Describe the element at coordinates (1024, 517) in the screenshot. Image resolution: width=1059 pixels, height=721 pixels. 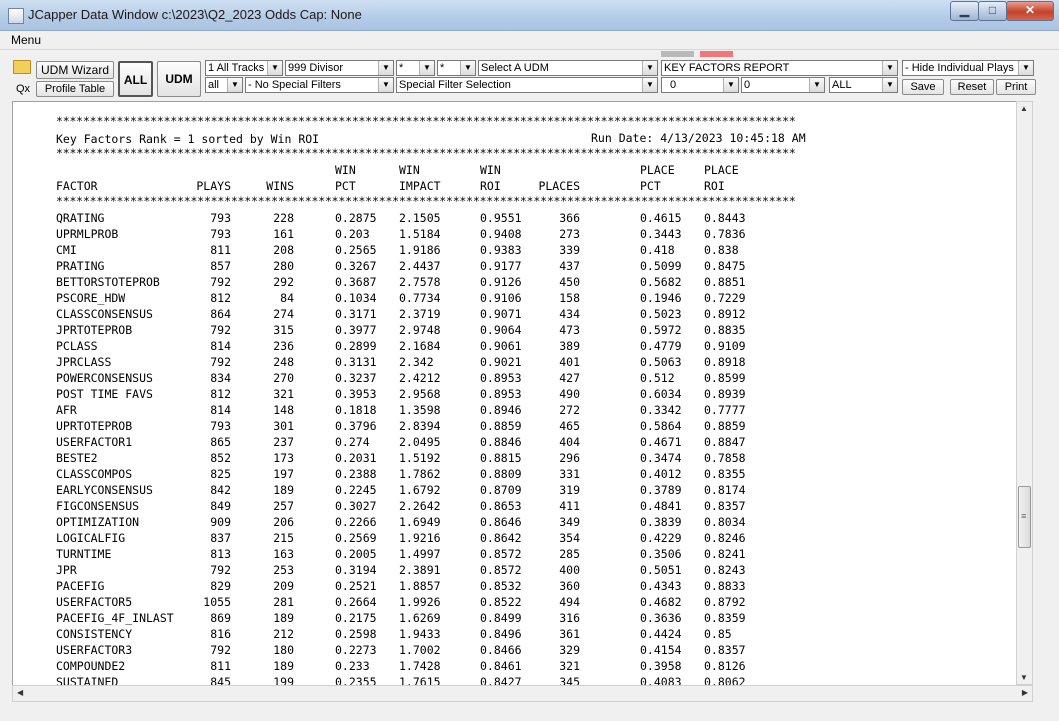
I see `scroll-thumb: ≡` at that location.